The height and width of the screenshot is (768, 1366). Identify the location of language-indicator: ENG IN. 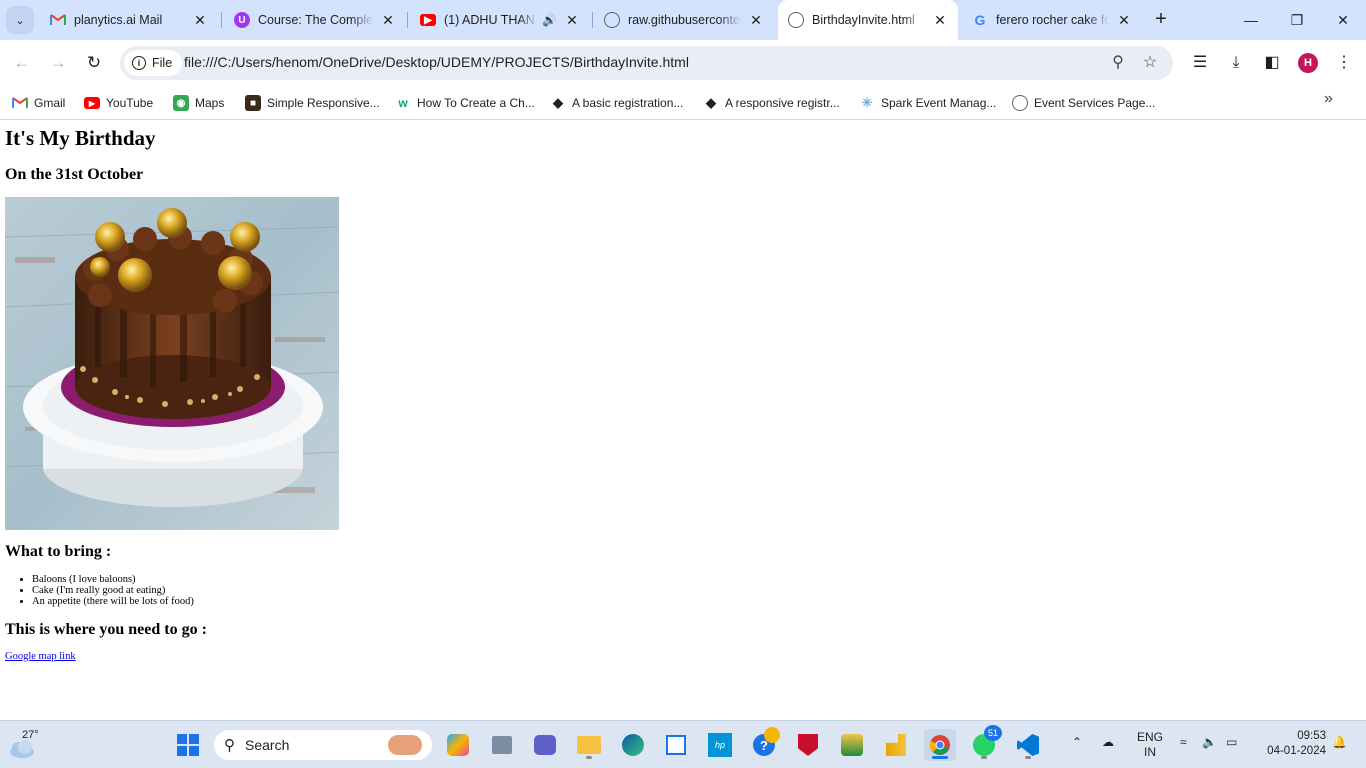
(1150, 745).